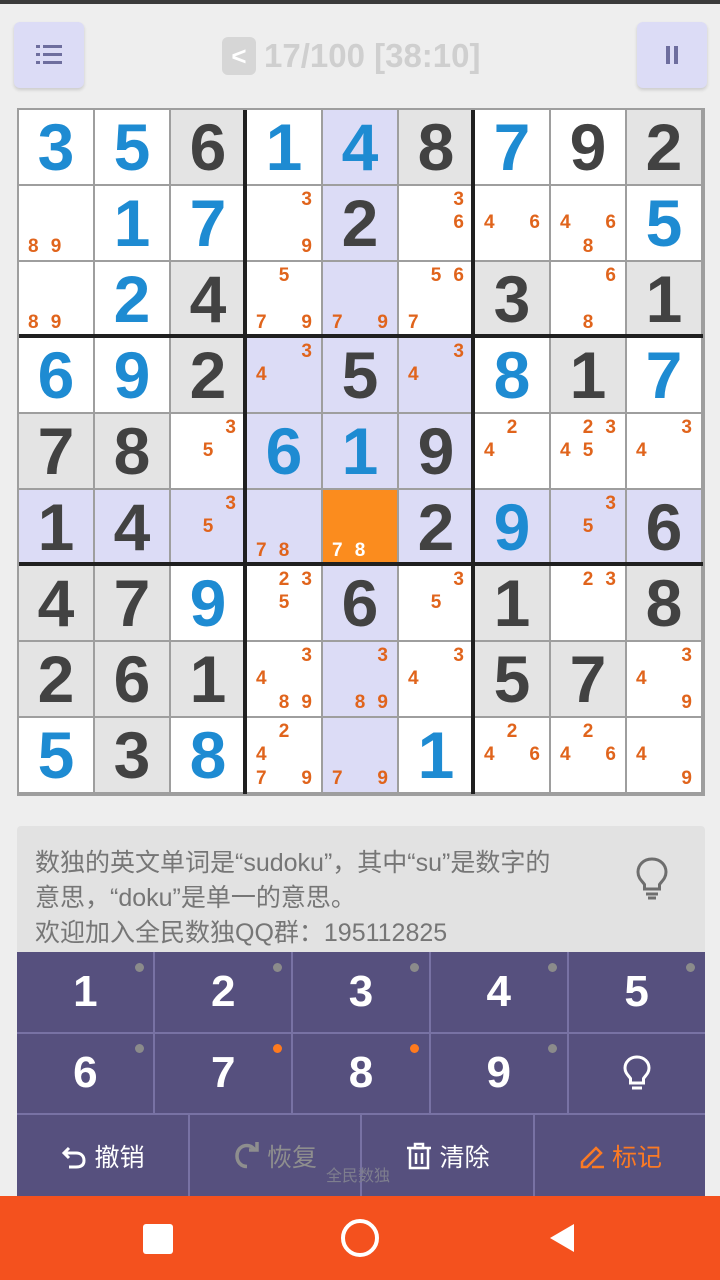 This screenshot has height=1280, width=720. What do you see at coordinates (664, 679) in the screenshot?
I see `board-cell-r8c9: 3 4 9` at bounding box center [664, 679].